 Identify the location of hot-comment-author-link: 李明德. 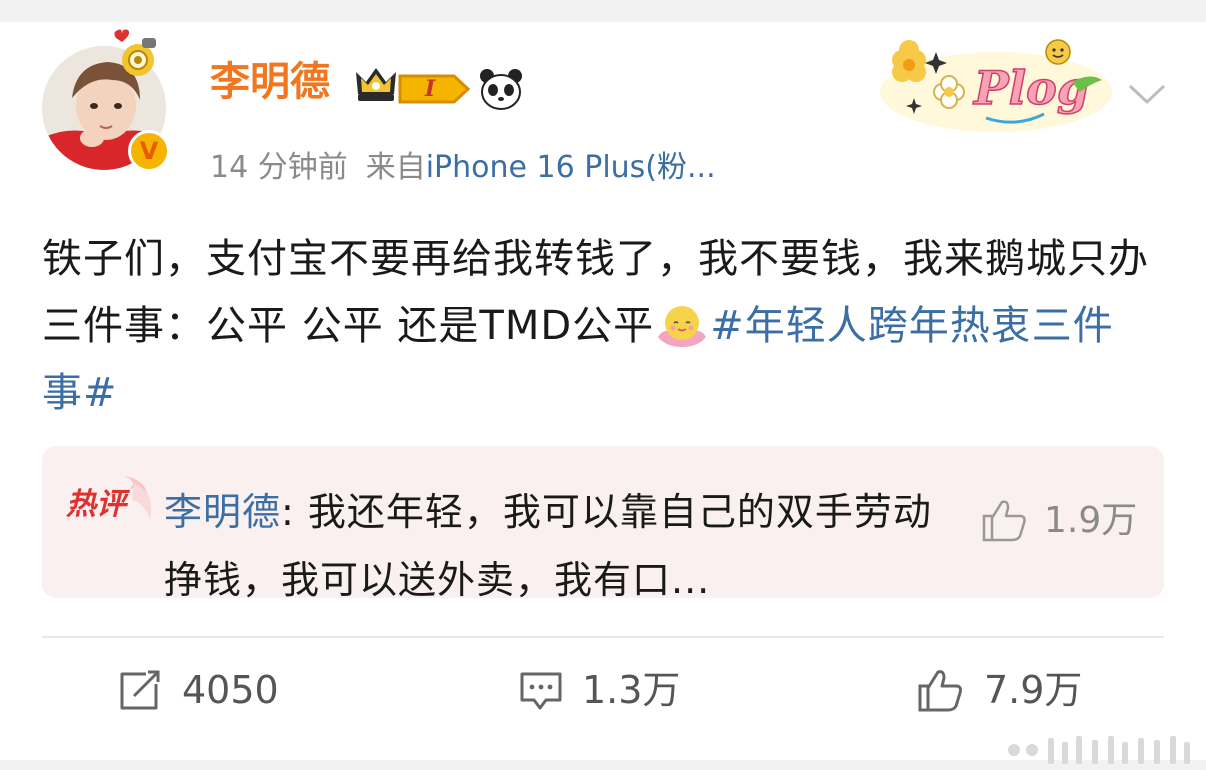
(222, 512).